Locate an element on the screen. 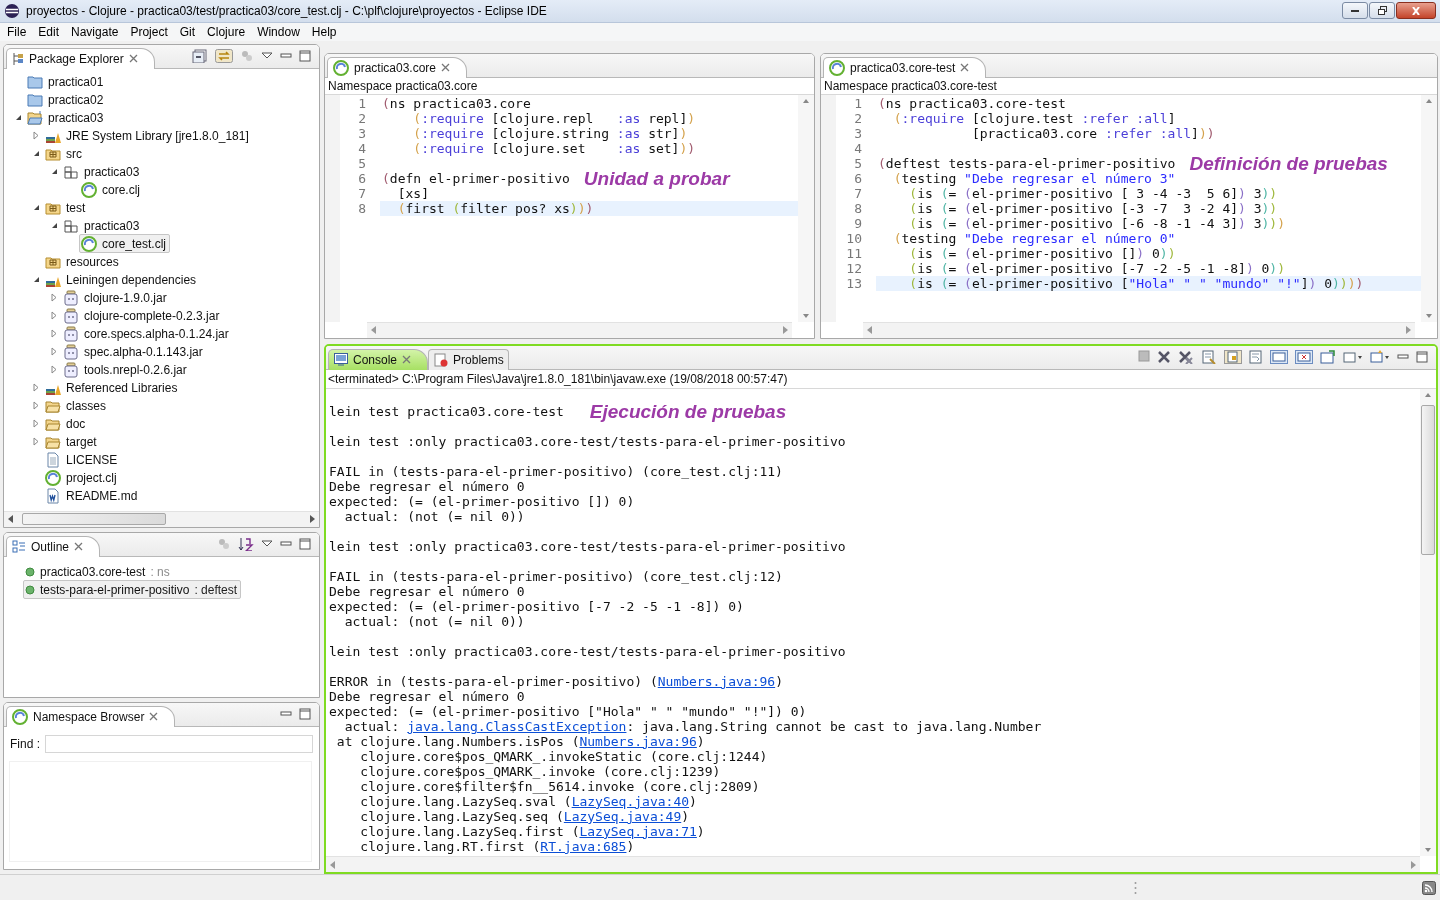 This screenshot has height=900, width=1440. tree-item: JRE System Library [jre1.8.0_181] is located at coordinates (148, 136).